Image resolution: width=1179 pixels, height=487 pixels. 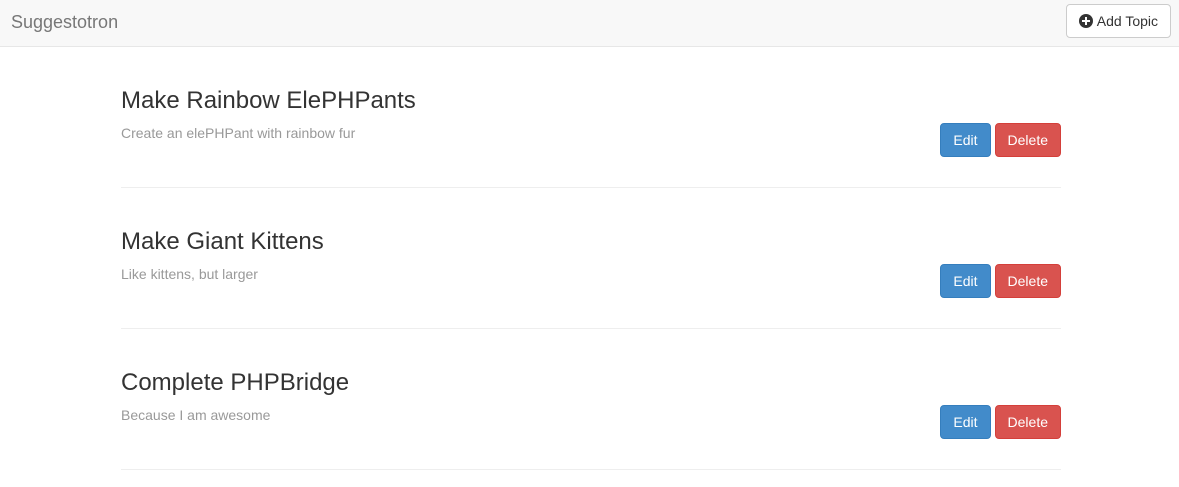 I want to click on add-topic-button: Add Topic, so click(x=1118, y=21).